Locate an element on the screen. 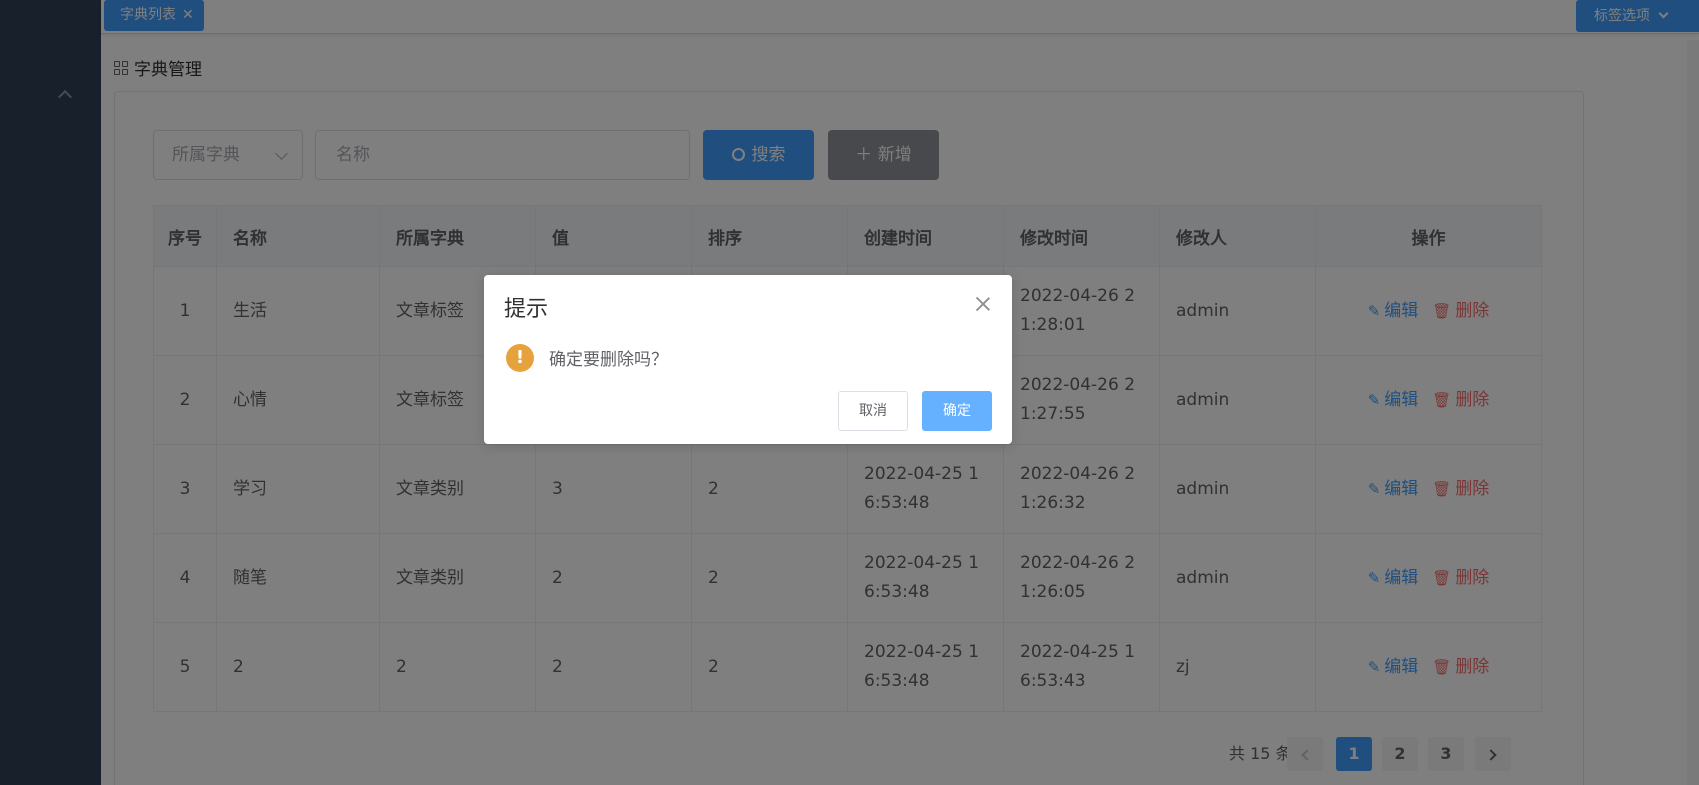  dialog-message: 确定要删除吗？ is located at coordinates (608, 360).